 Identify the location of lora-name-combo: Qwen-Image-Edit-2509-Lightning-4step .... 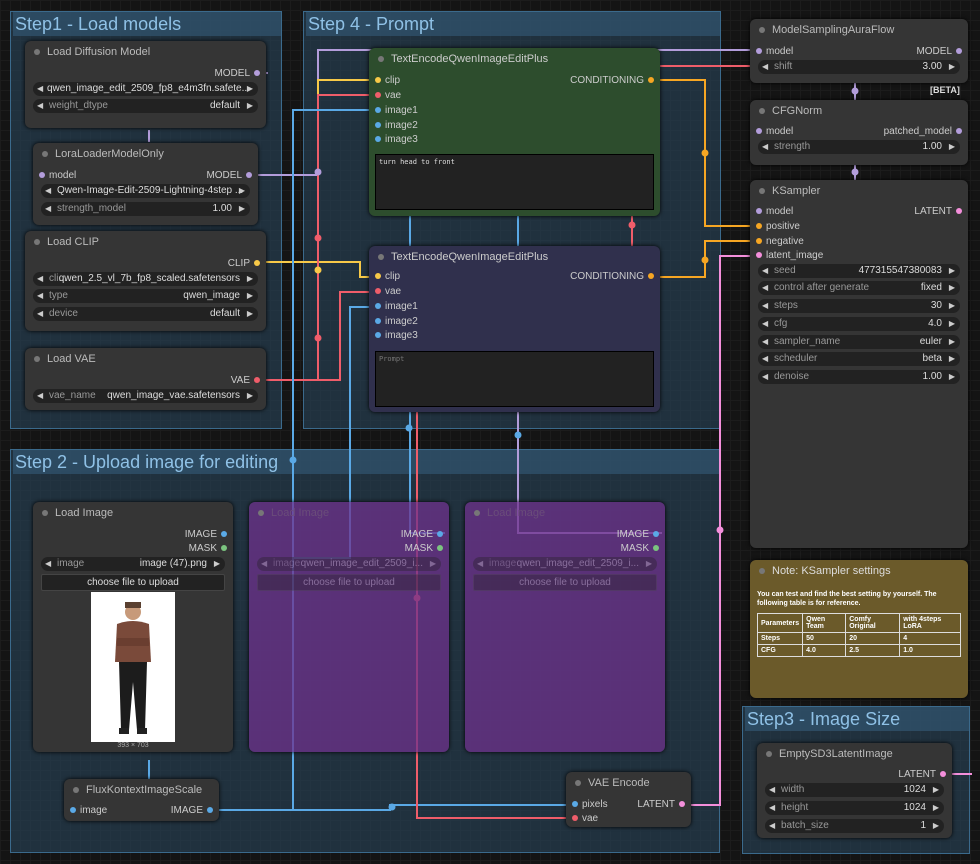
(145, 191).